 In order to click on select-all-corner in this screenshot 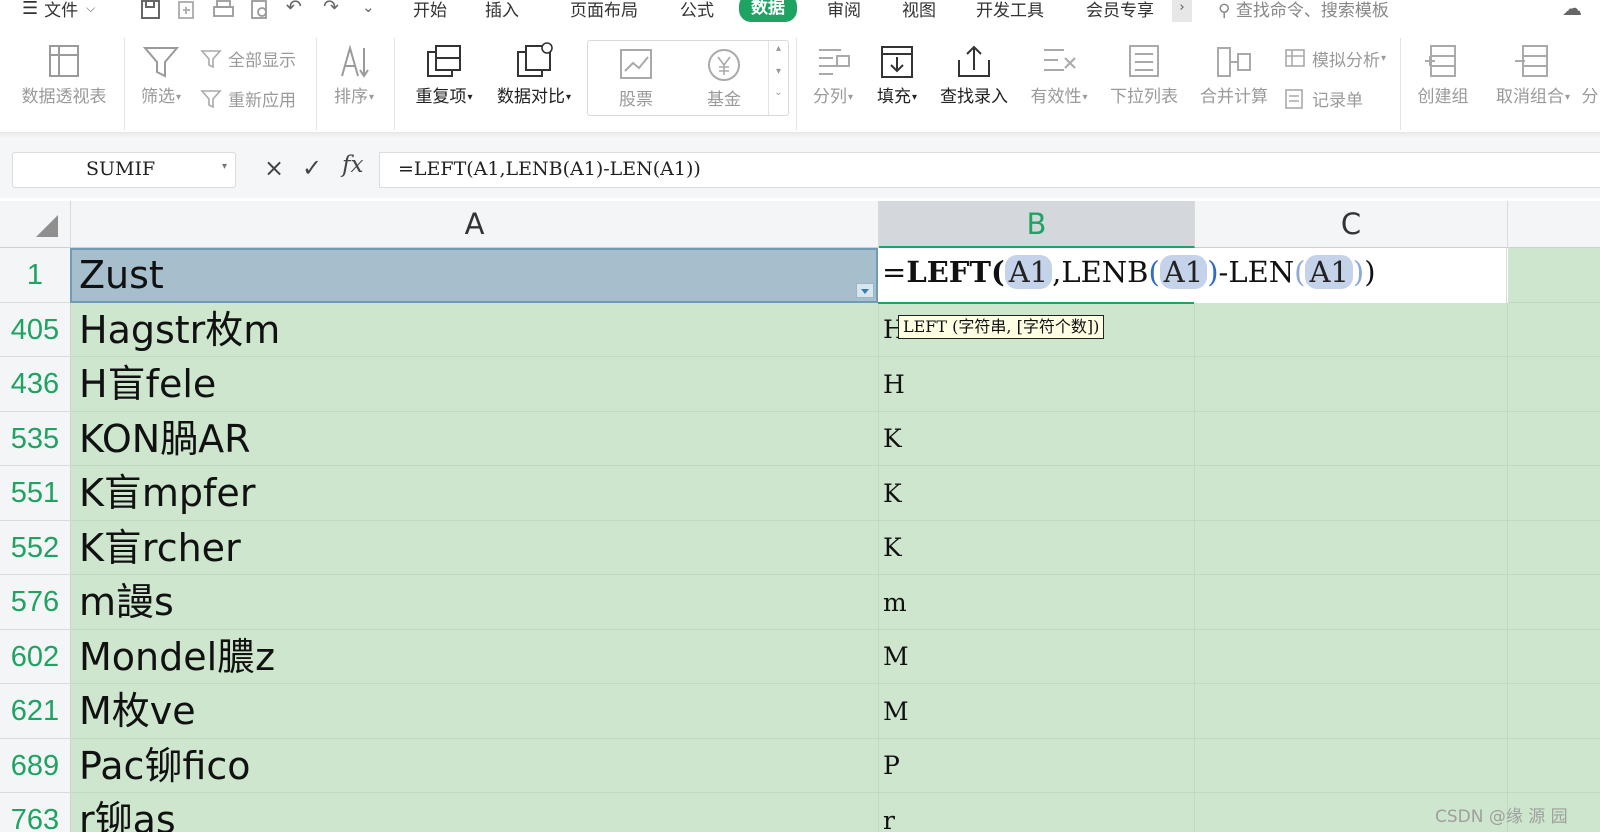, I will do `click(35, 224)`.